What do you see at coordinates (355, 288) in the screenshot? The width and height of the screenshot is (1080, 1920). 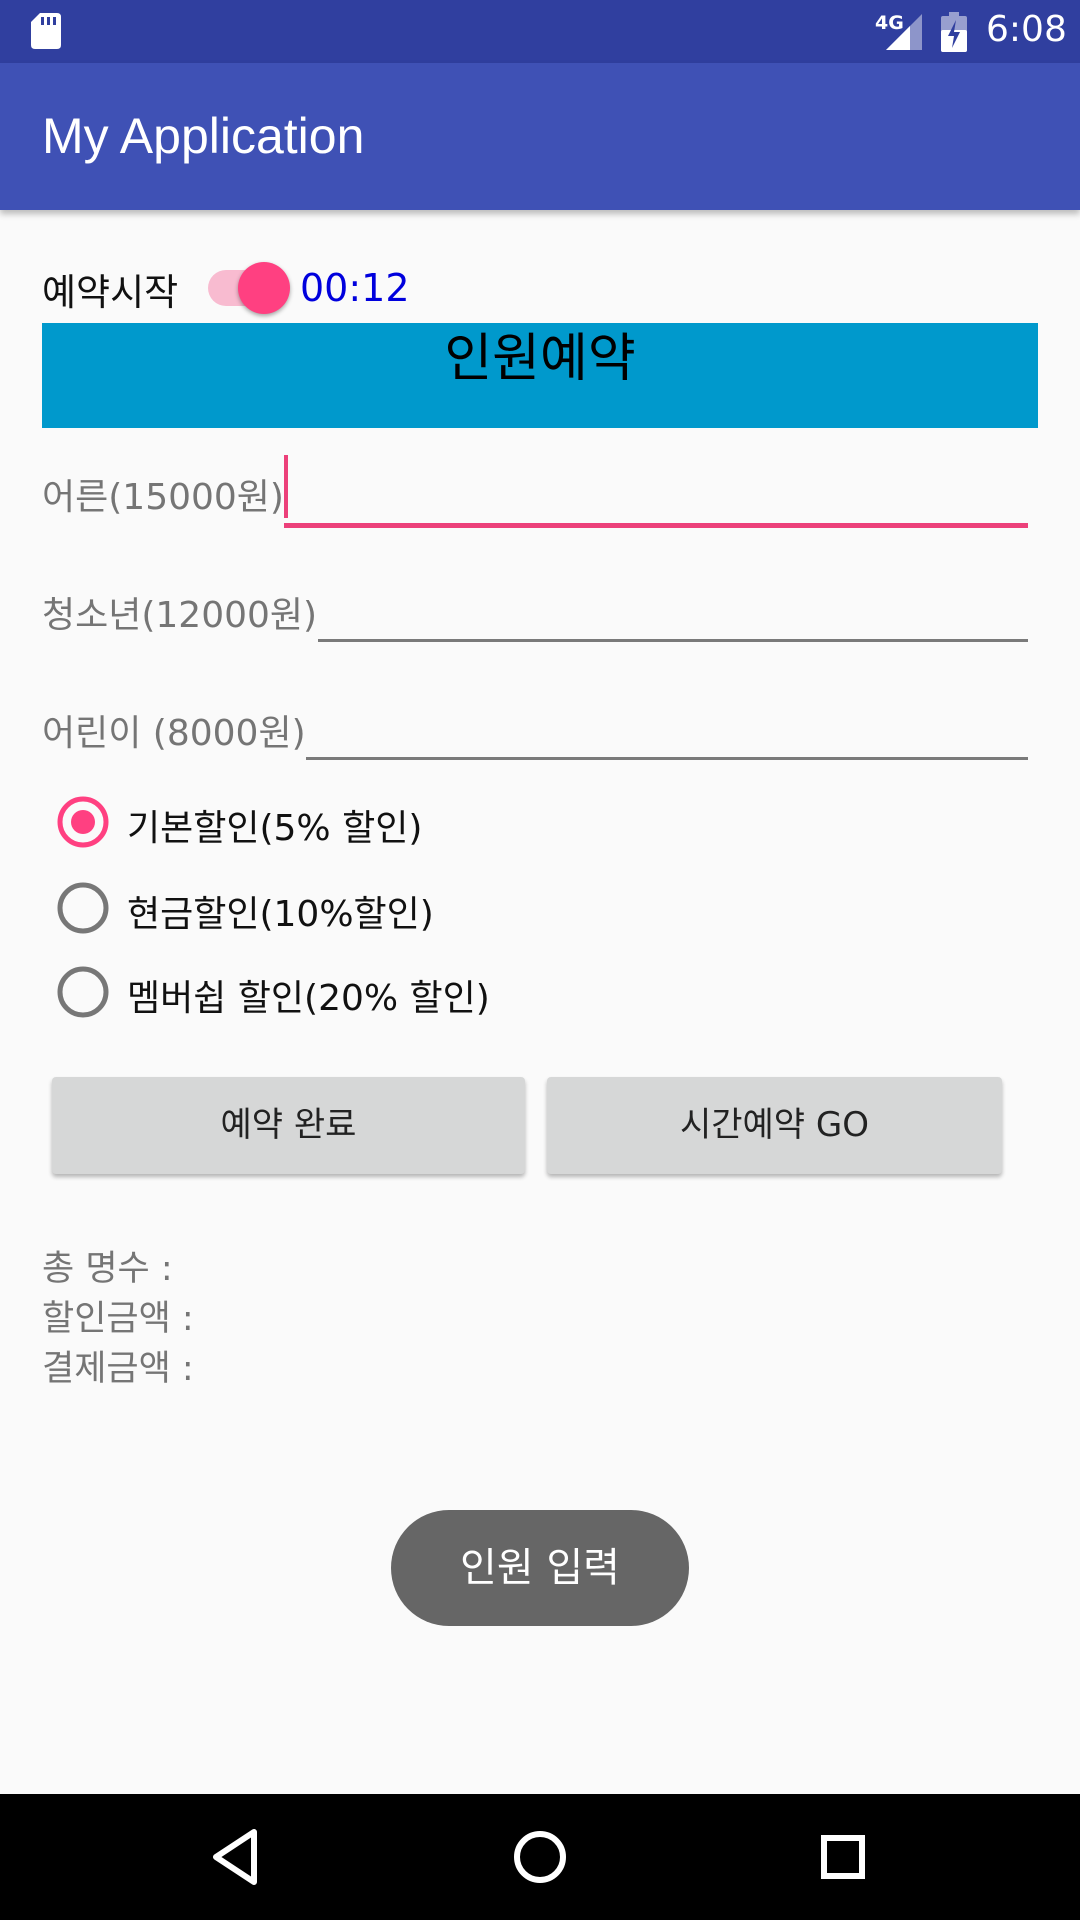 I see `timer-display: 00:12` at bounding box center [355, 288].